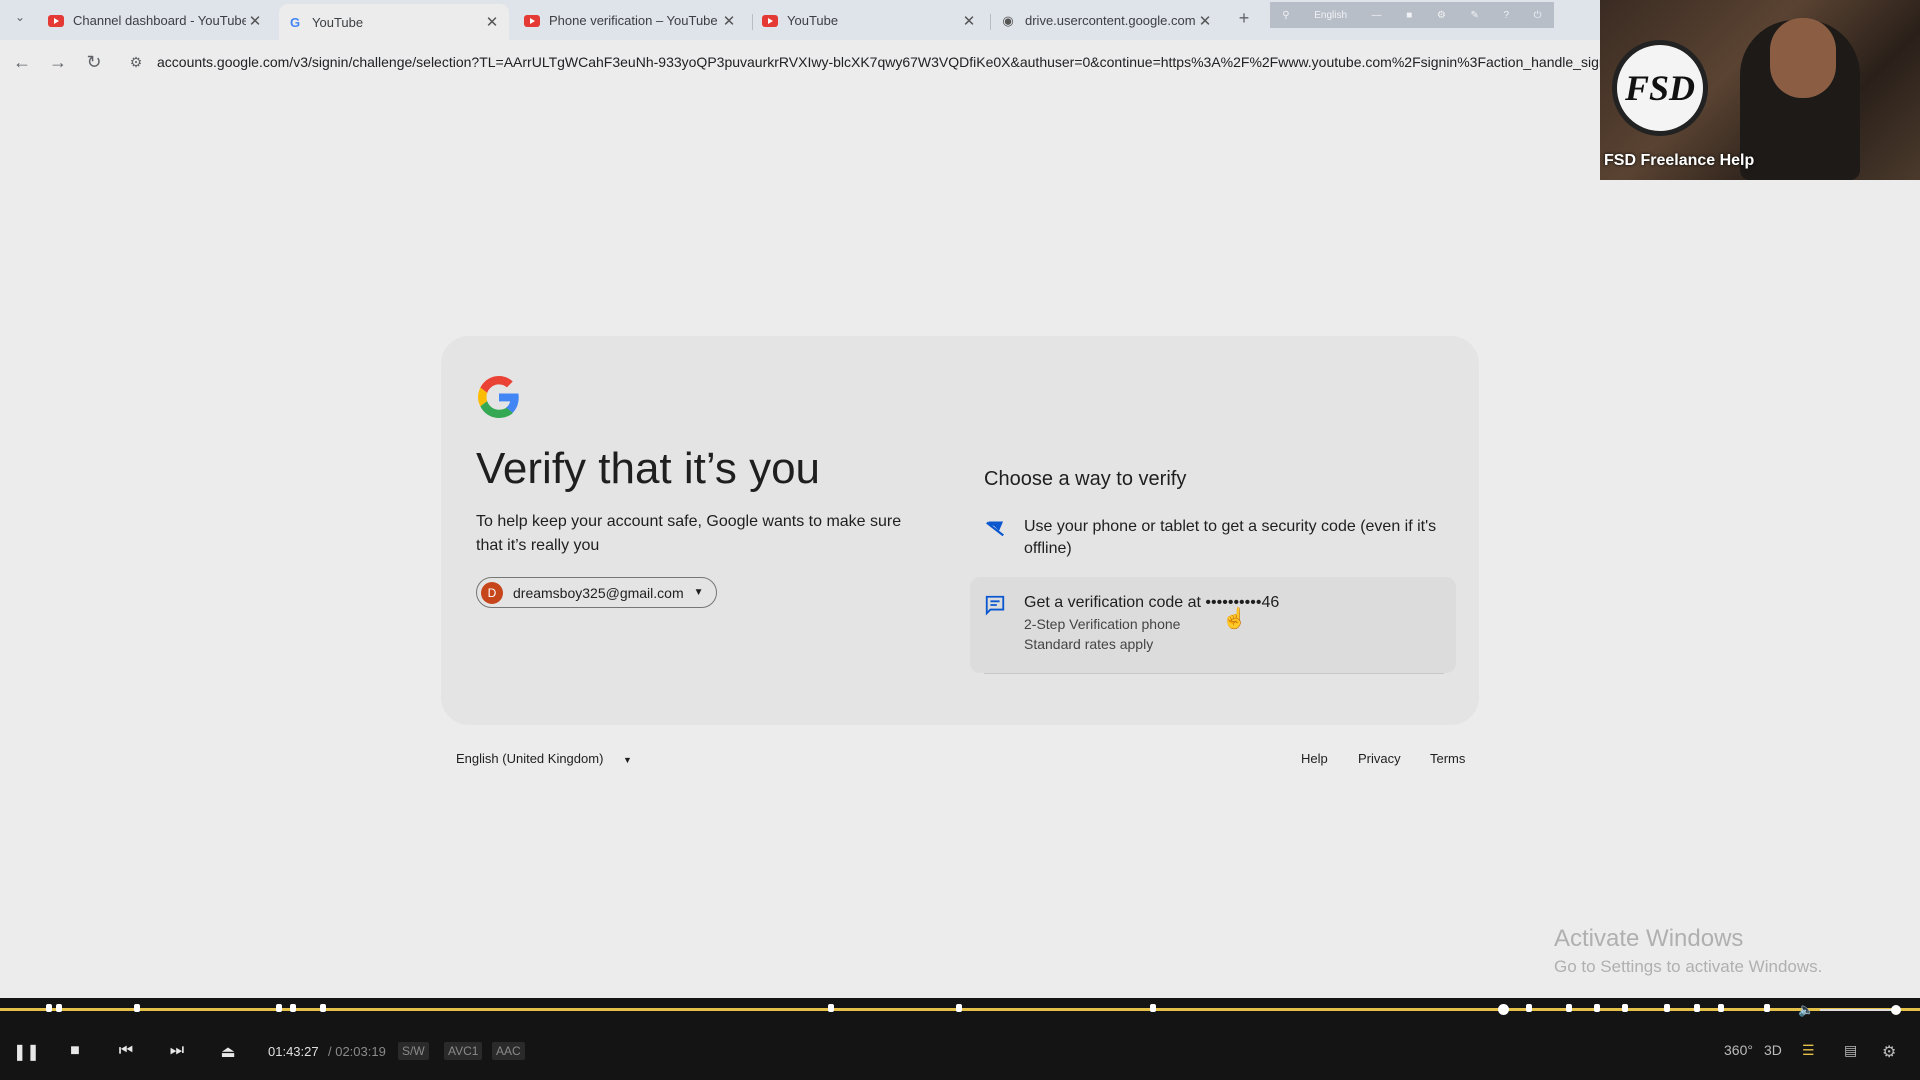 The image size is (1920, 1080). Describe the element at coordinates (413, 1051) in the screenshot. I see `decoder-badge: S/W` at that location.